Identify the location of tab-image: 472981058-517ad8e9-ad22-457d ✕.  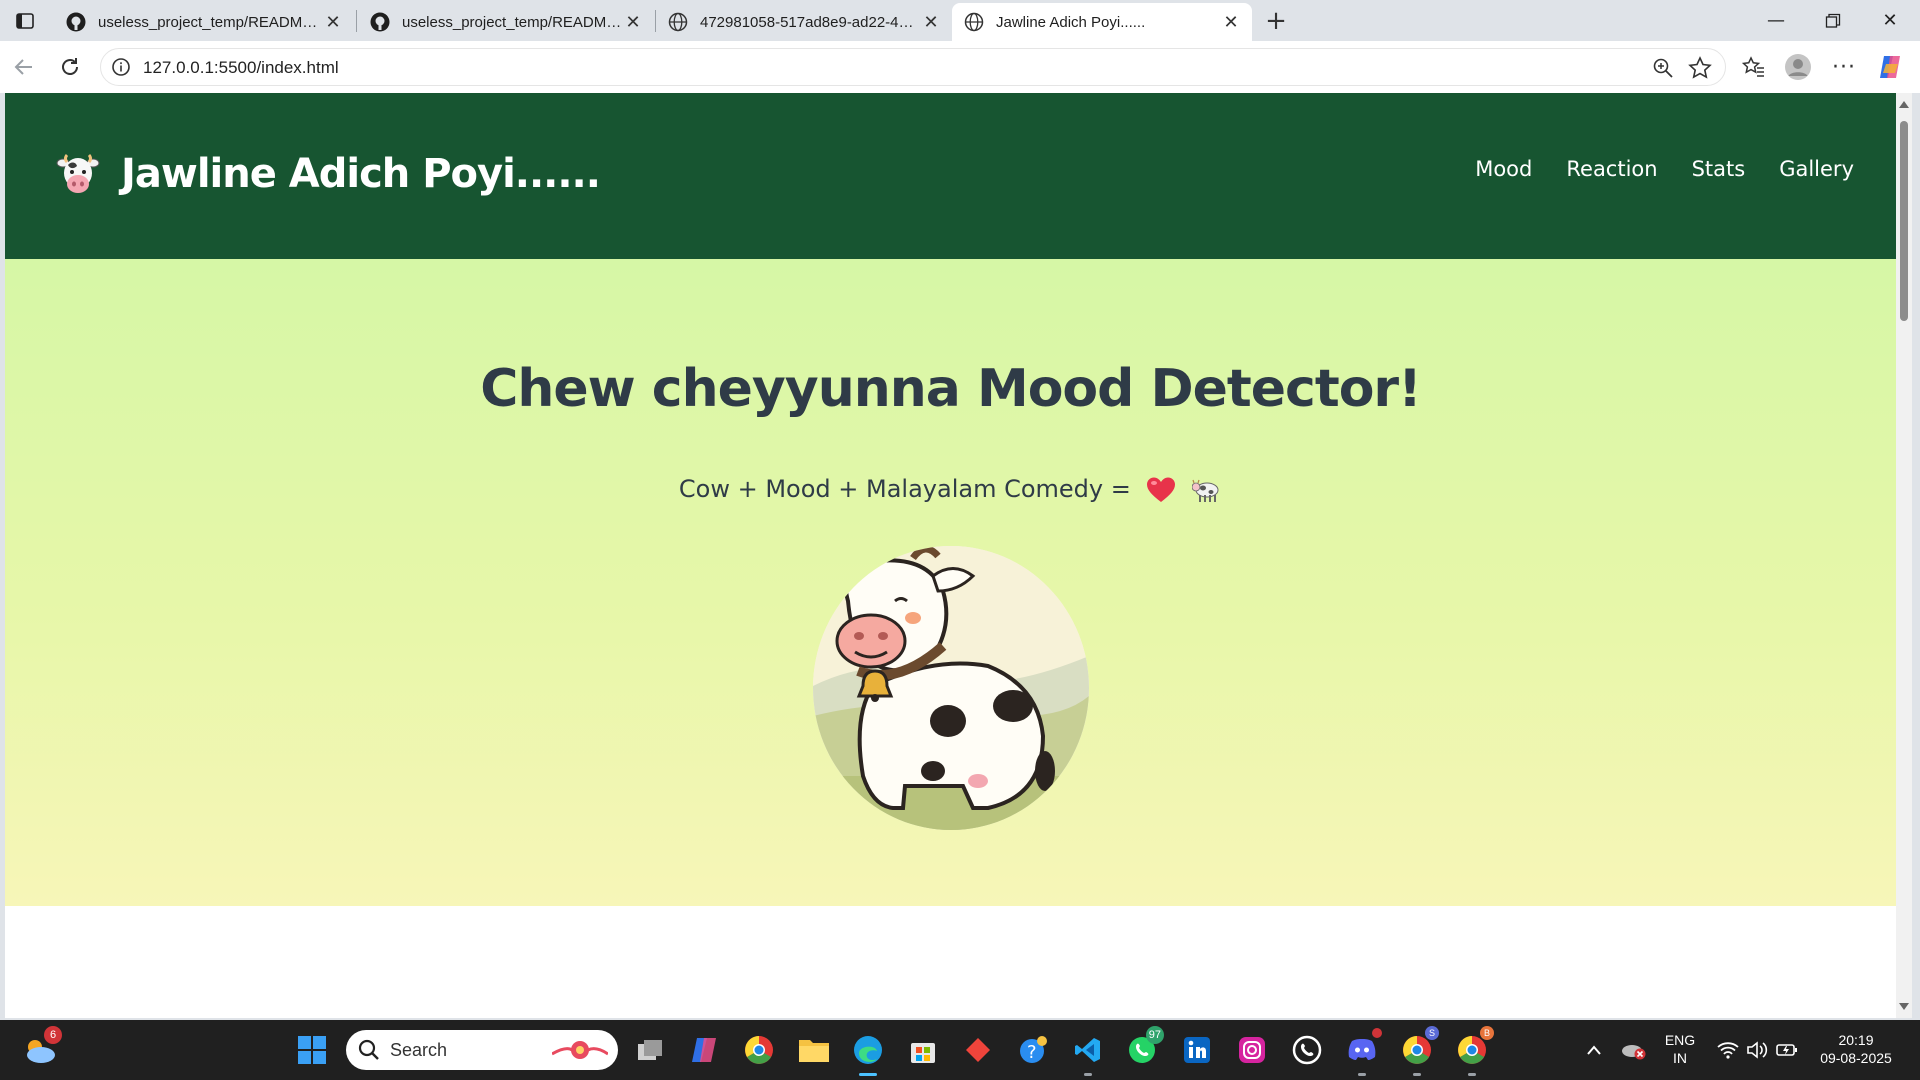
(804, 22).